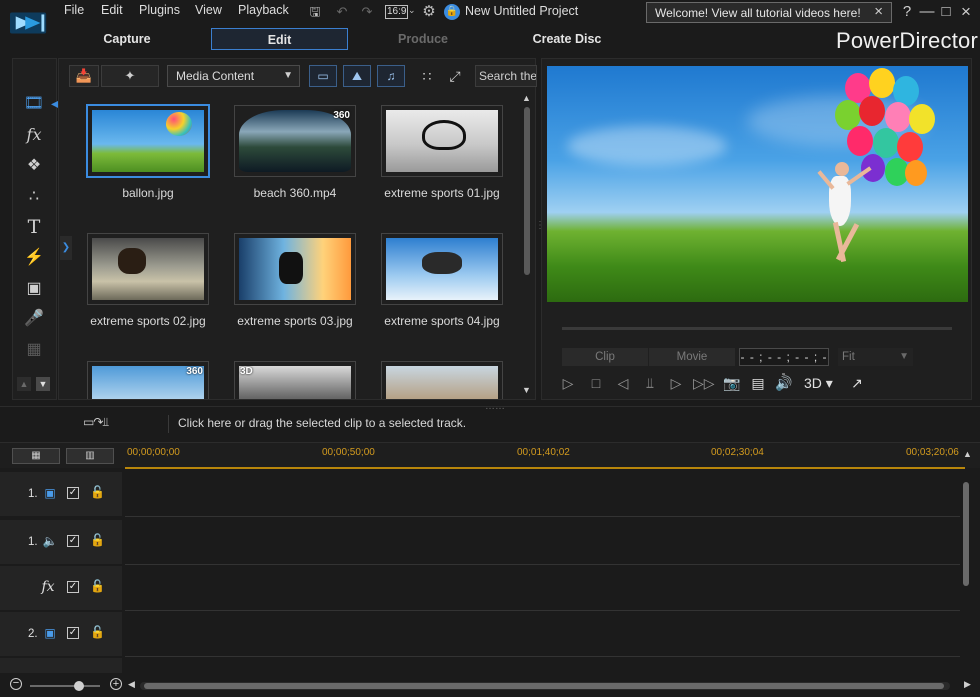 Image resolution: width=980 pixels, height=697 pixels. Describe the element at coordinates (34, 319) in the screenshot. I see `microphone-icon: 🎤` at that location.